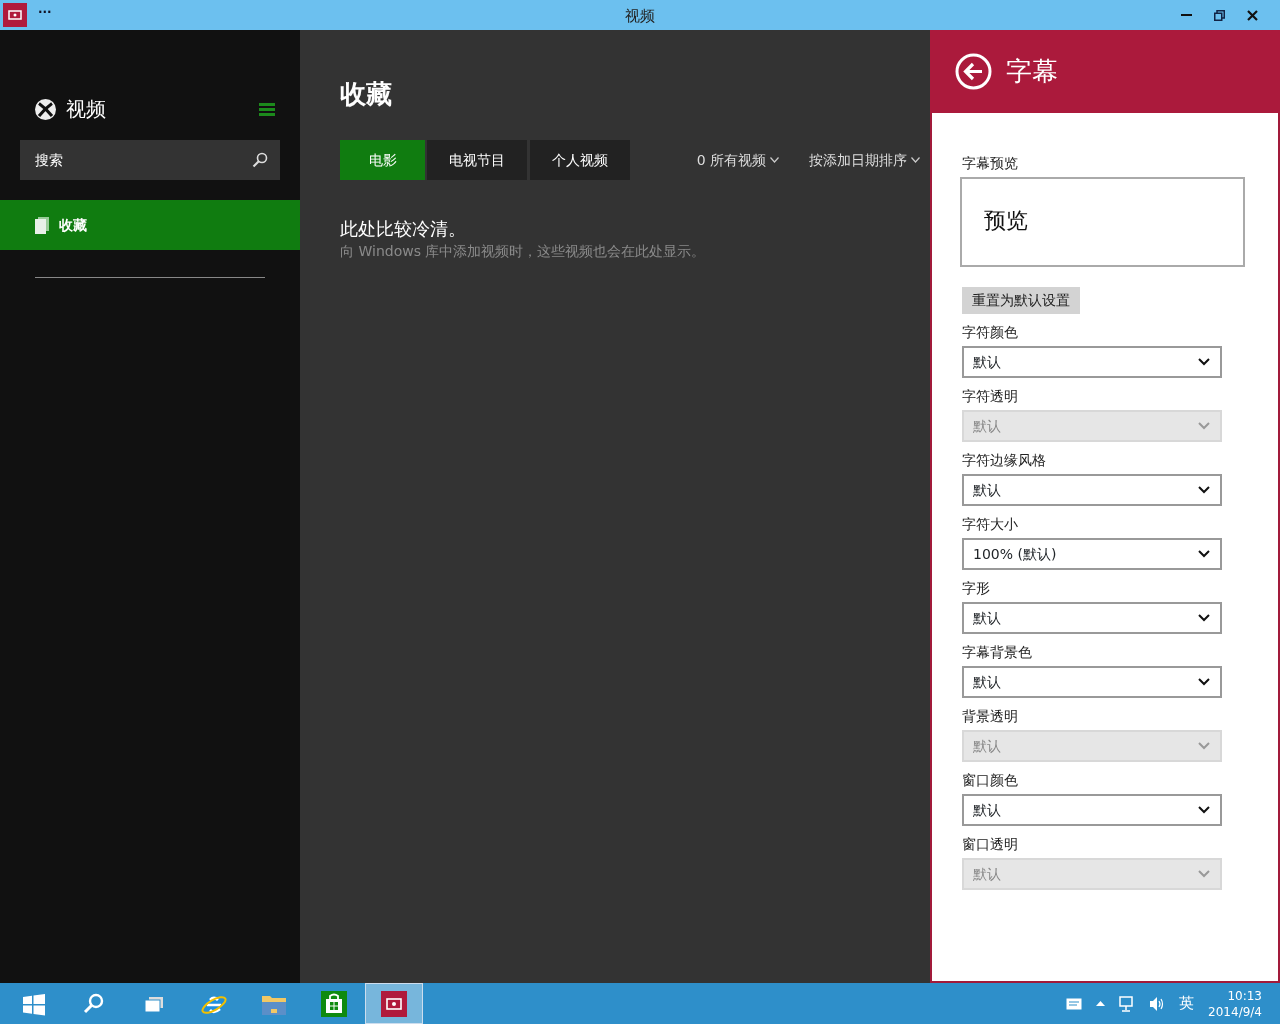 The image size is (1280, 1024). I want to click on preview-box: 预览, so click(1102, 222).